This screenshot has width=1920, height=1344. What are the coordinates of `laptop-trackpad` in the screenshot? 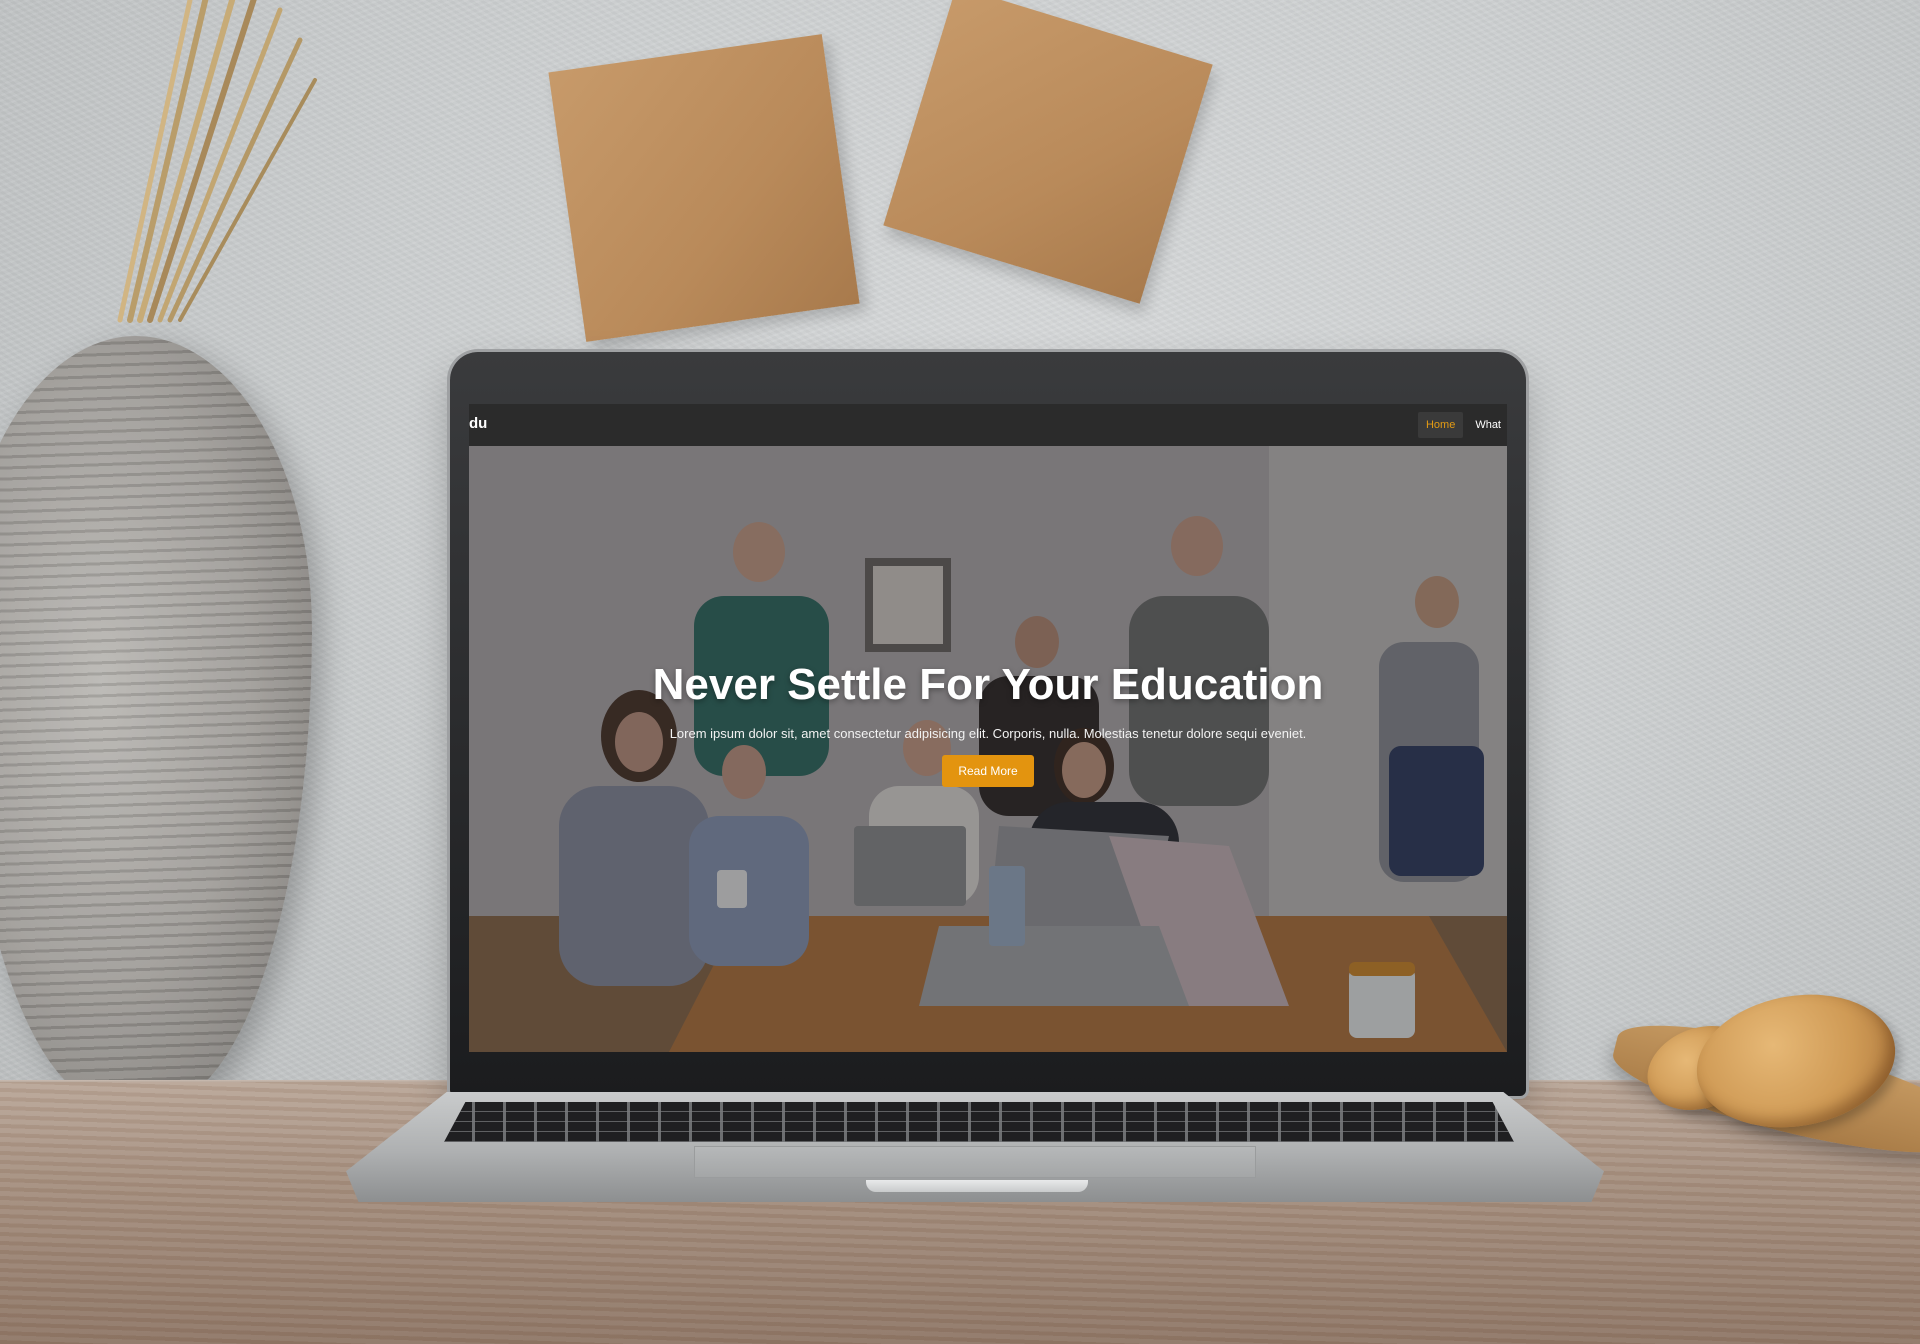 It's located at (975, 1162).